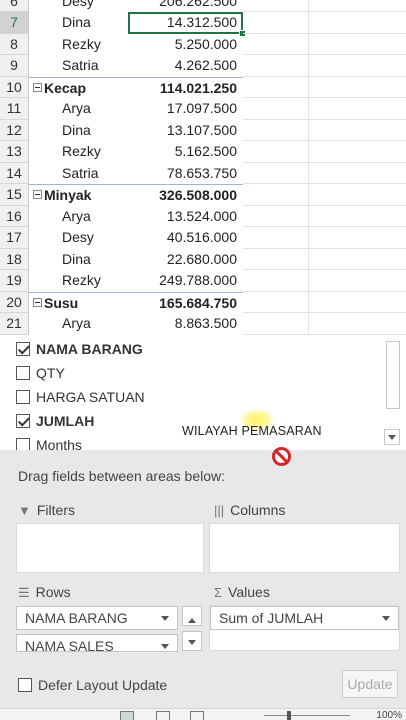  Describe the element at coordinates (55, 421) in the screenshot. I see `field-jumlah: JUMLAH` at that location.